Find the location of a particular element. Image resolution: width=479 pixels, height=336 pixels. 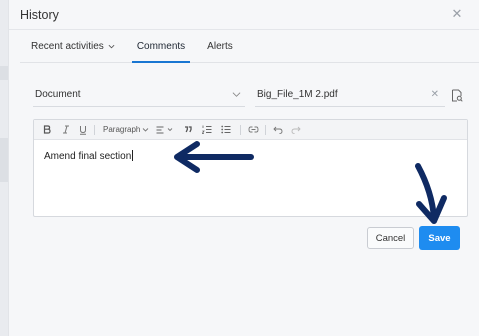

tab-label: Alerts is located at coordinates (220, 46).